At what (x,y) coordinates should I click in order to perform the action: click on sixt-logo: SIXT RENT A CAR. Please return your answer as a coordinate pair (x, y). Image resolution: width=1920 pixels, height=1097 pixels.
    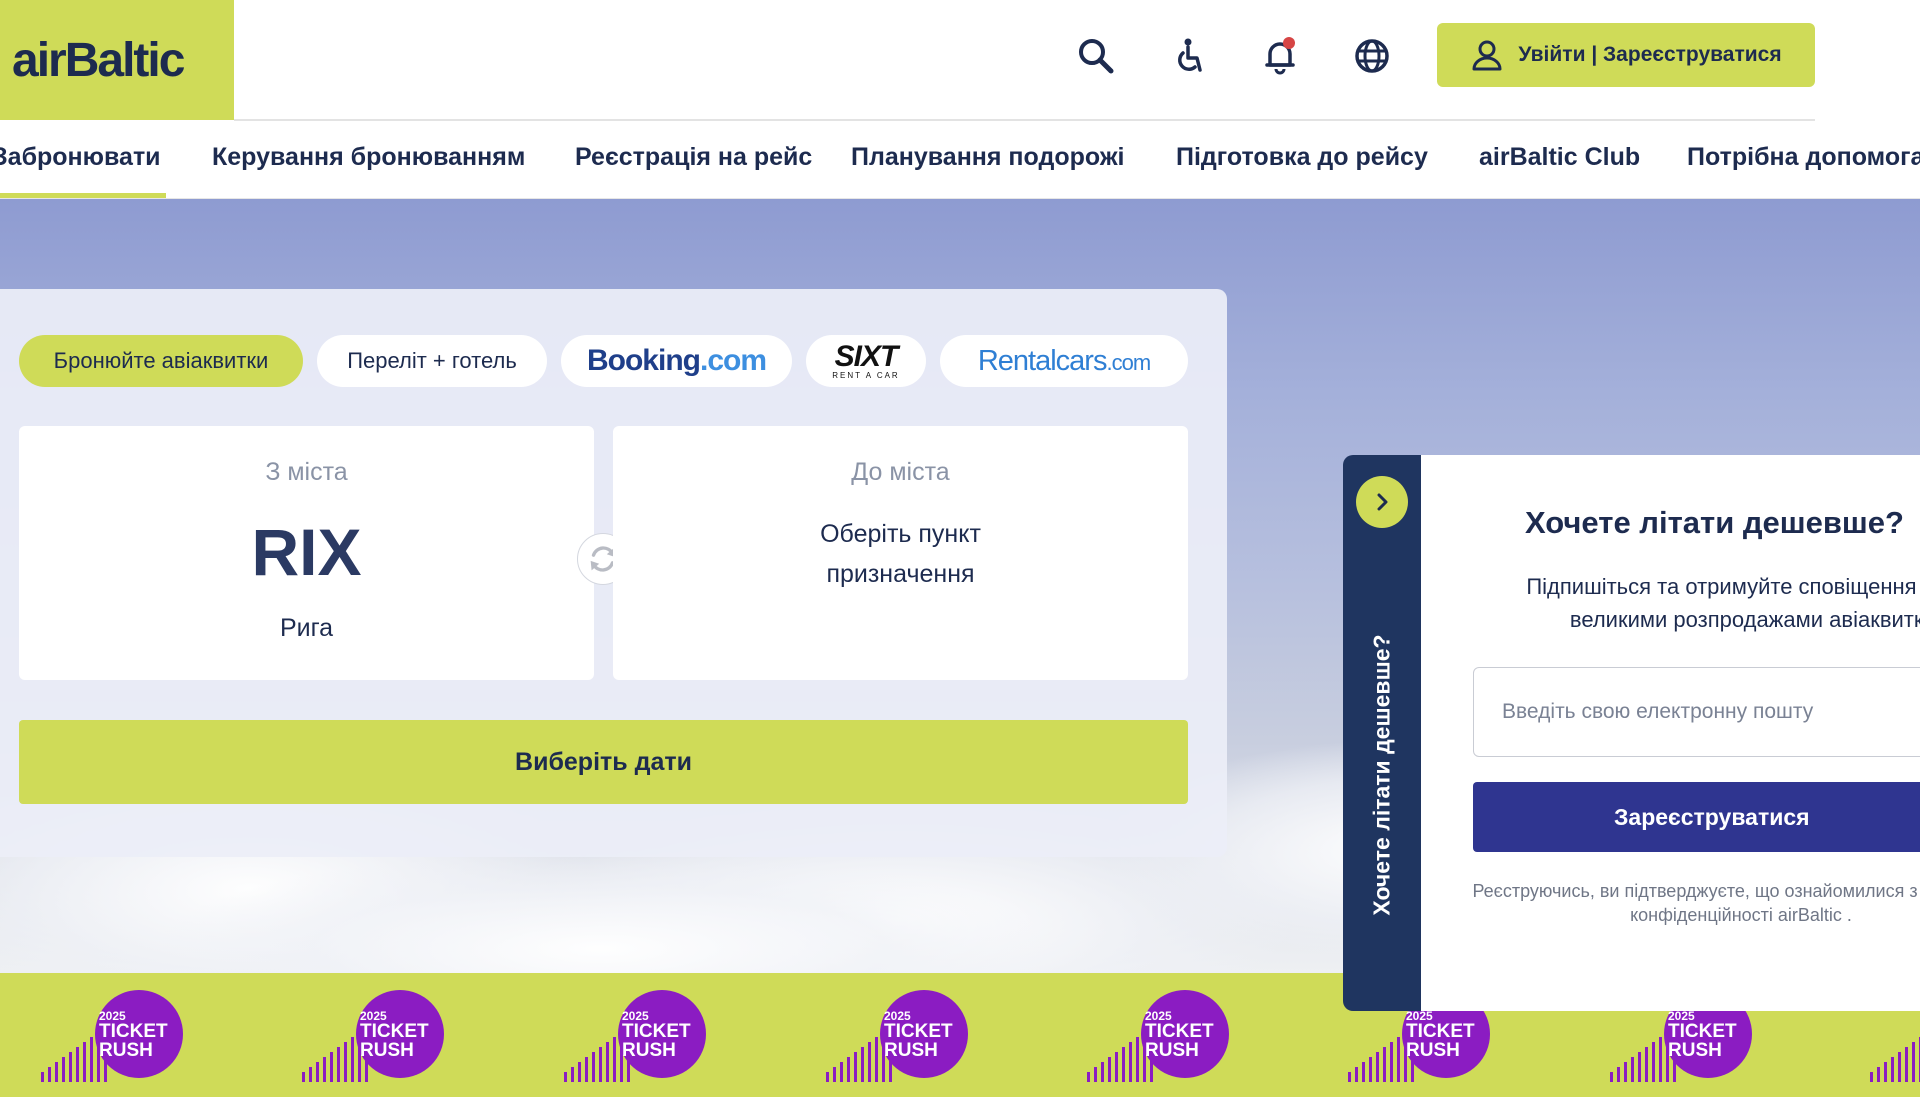
    Looking at the image, I should click on (866, 360).